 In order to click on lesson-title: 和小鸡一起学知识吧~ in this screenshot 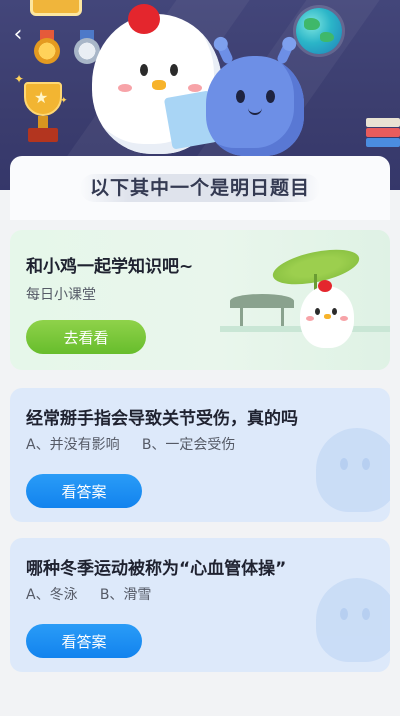, I will do `click(110, 267)`.